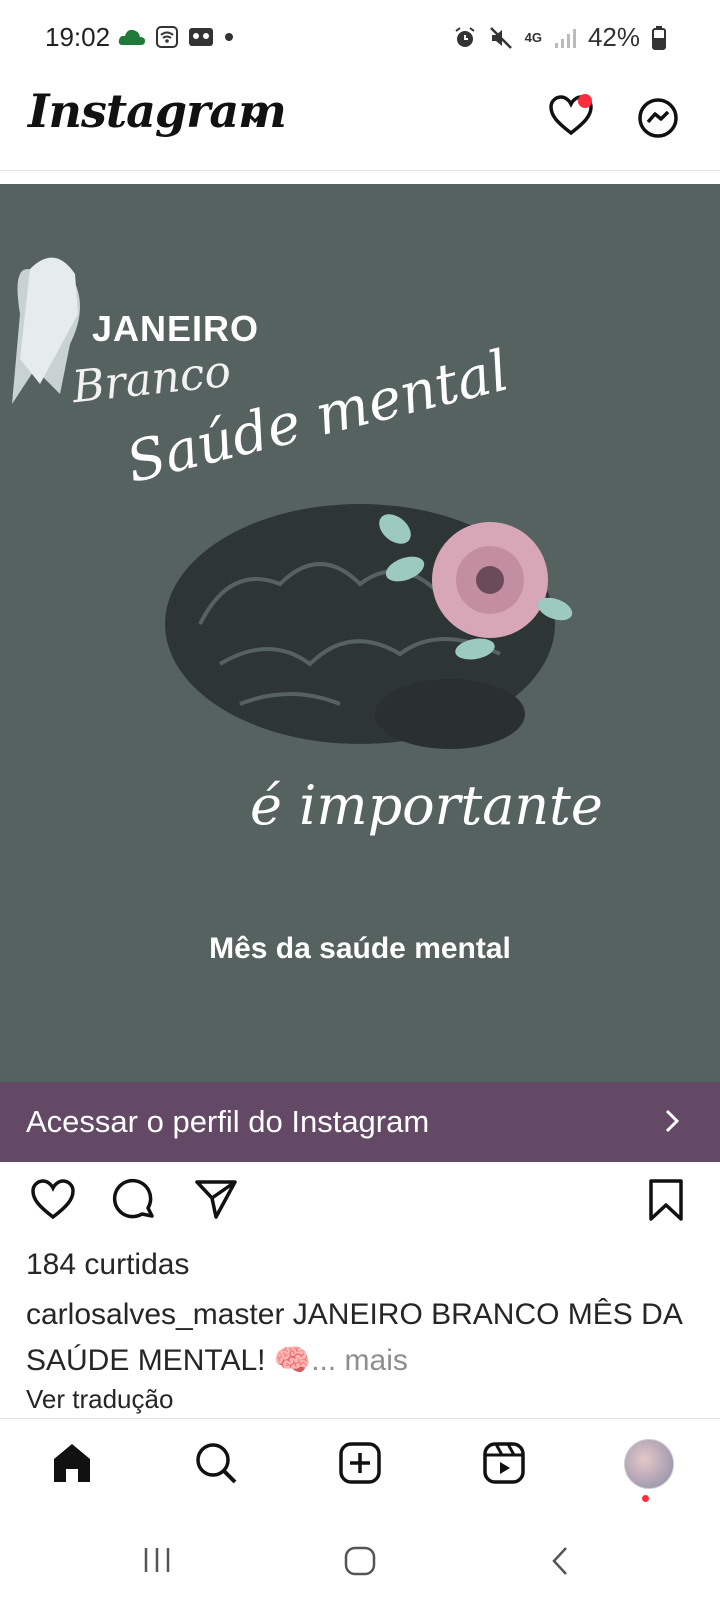 This screenshot has height=1600, width=720. I want to click on chevron-down-icon, so click(255, 117).